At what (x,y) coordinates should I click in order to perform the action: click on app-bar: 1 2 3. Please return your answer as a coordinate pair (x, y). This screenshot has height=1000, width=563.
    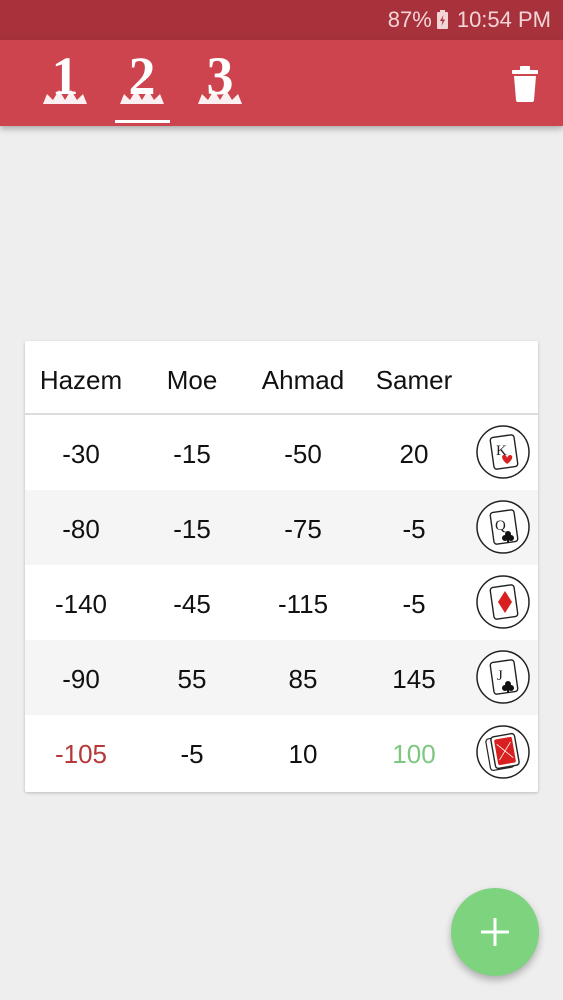
    Looking at the image, I should click on (281, 83).